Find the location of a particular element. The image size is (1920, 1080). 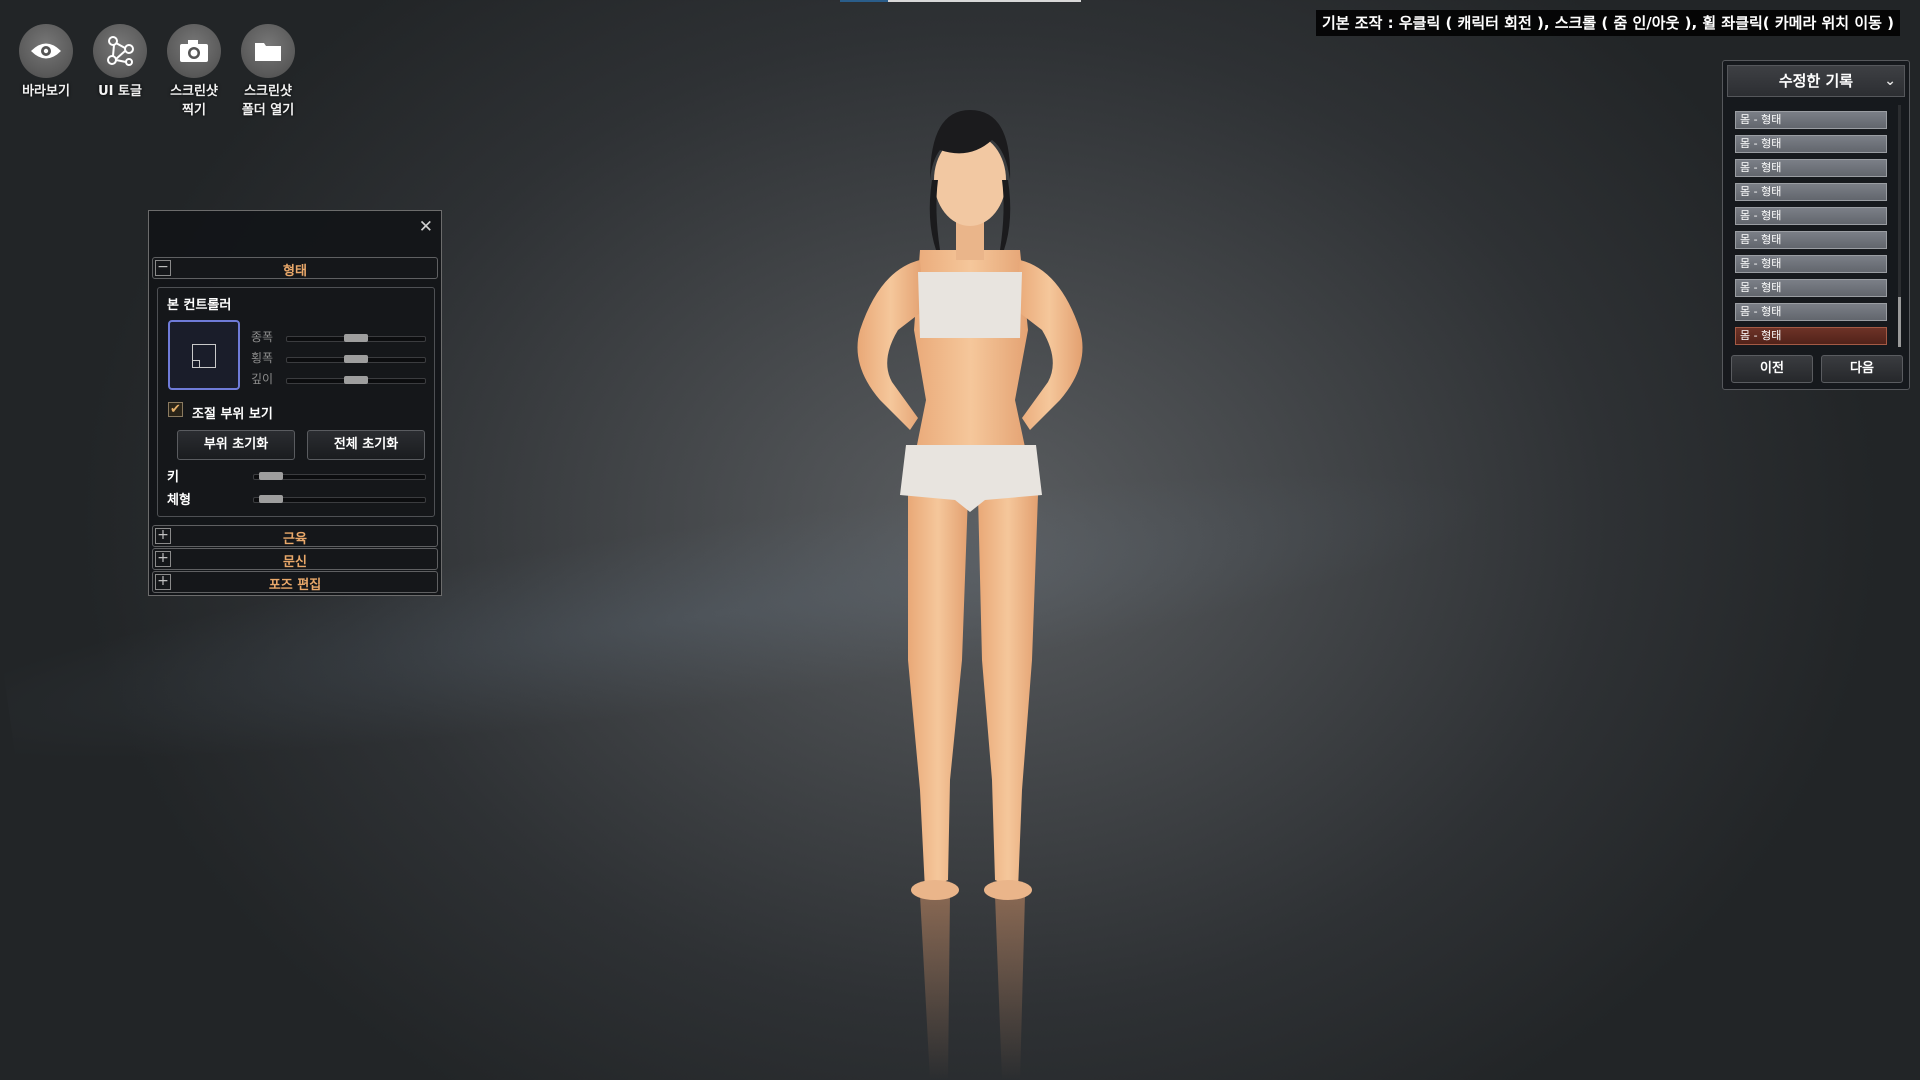

ui-toggle-label: UI 토글 is located at coordinates (120, 91).